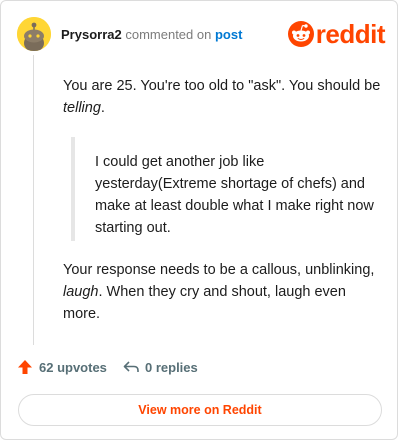 The image size is (400, 442). I want to click on view-more-button: View more on Reddit, so click(200, 410).